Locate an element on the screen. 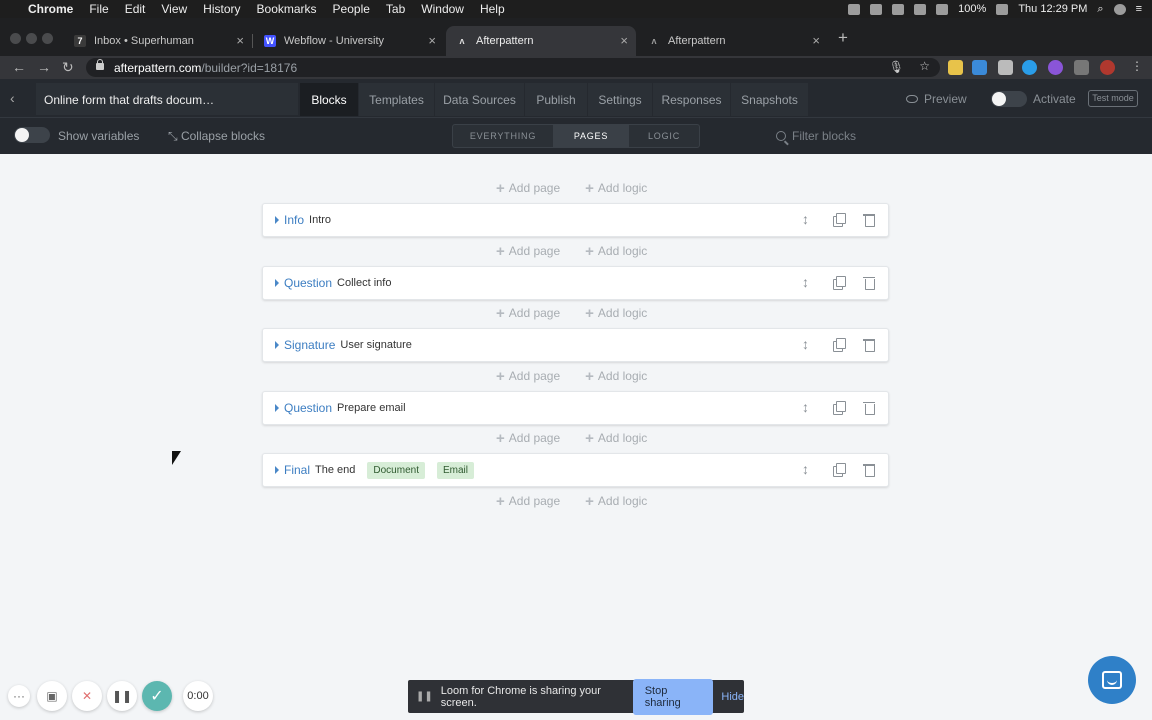 Image resolution: width=1152 pixels, height=720 pixels. window-zoom-button is located at coordinates (47, 38).